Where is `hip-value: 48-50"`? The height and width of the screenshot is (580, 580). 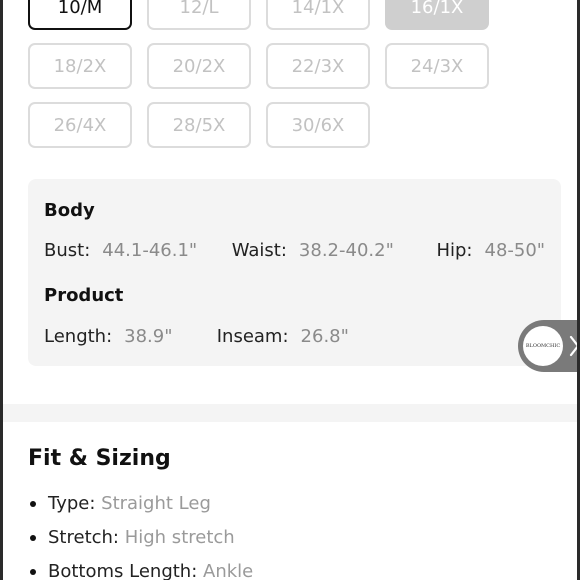 hip-value: 48-50" is located at coordinates (515, 250).